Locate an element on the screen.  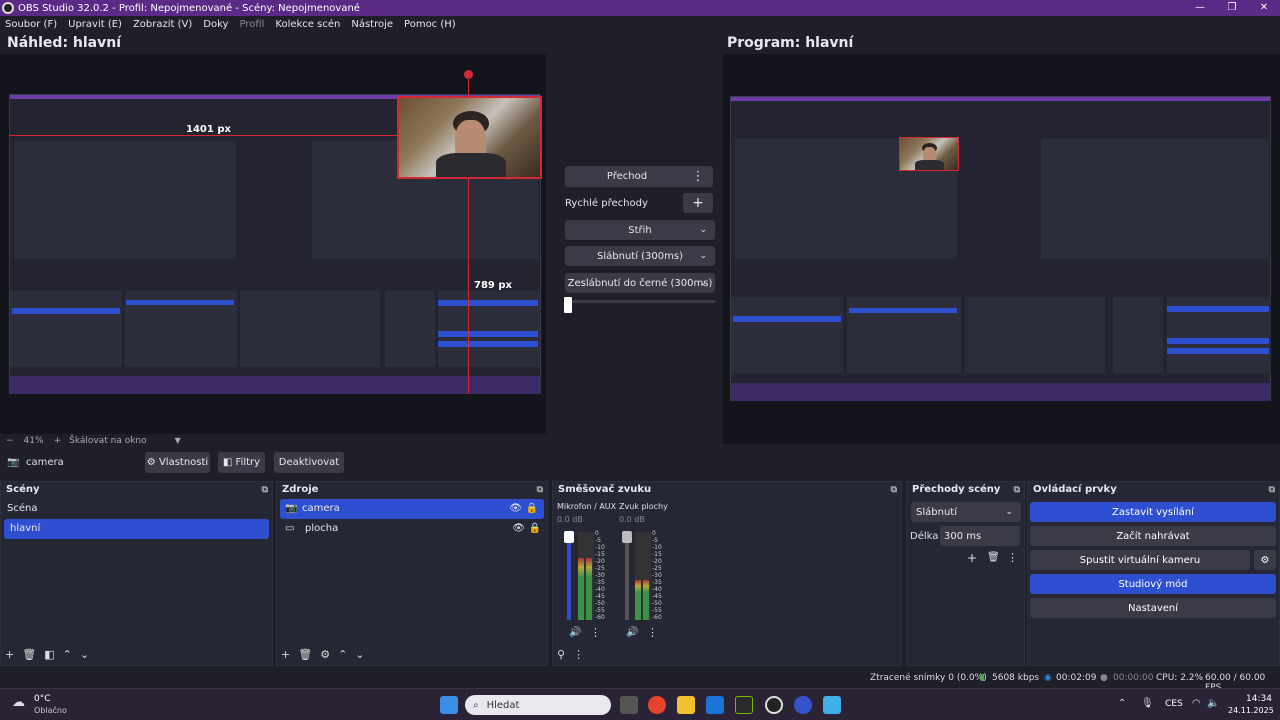
add-quick-transition-button: + is located at coordinates (698, 203).